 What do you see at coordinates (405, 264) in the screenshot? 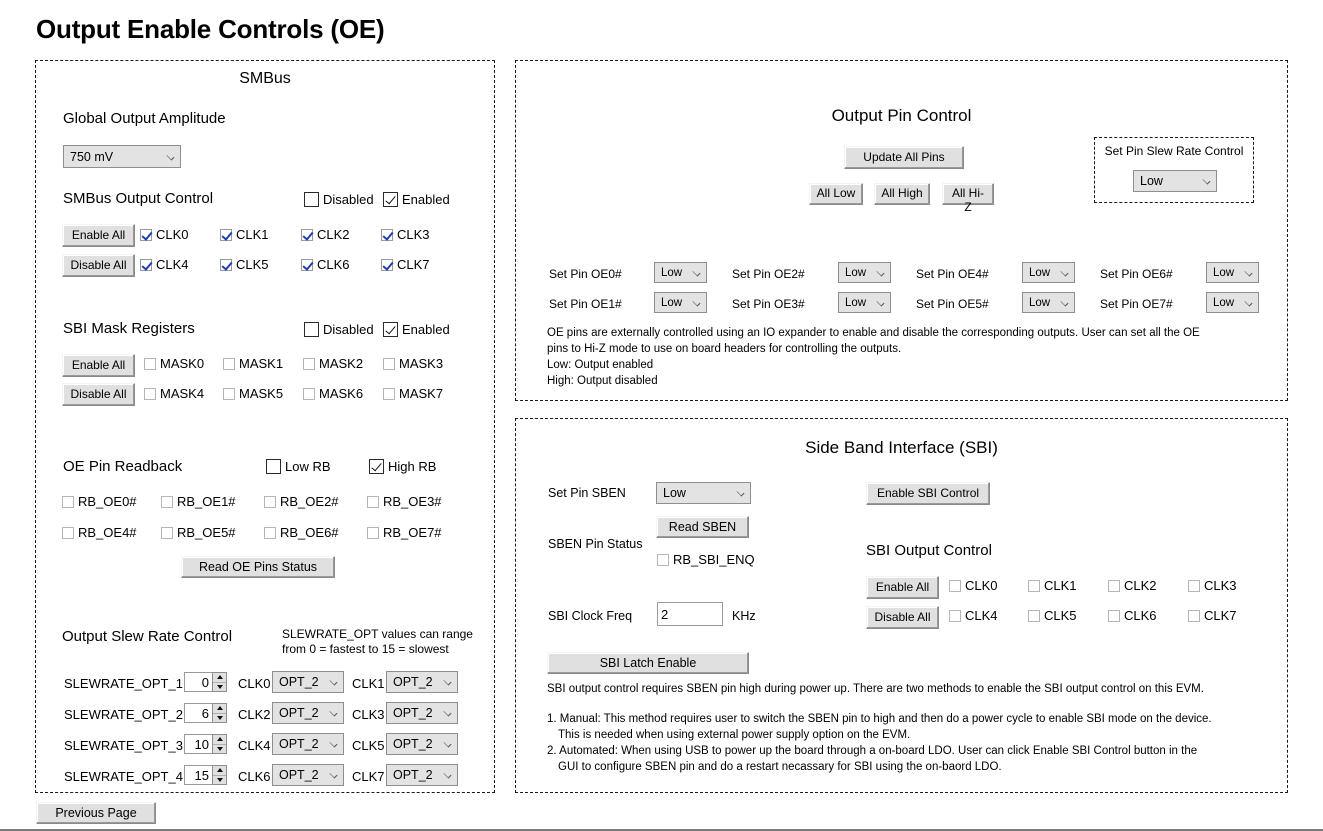
I see `smbus-clk-checkbox-7: CLK7` at bounding box center [405, 264].